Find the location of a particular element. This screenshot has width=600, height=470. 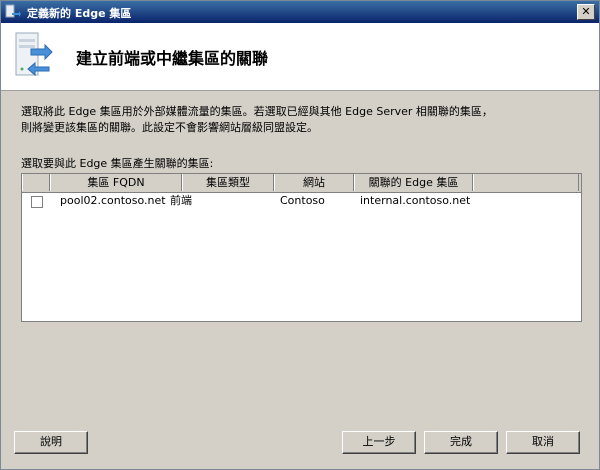

server-arrows-icon is located at coordinates (34, 54).